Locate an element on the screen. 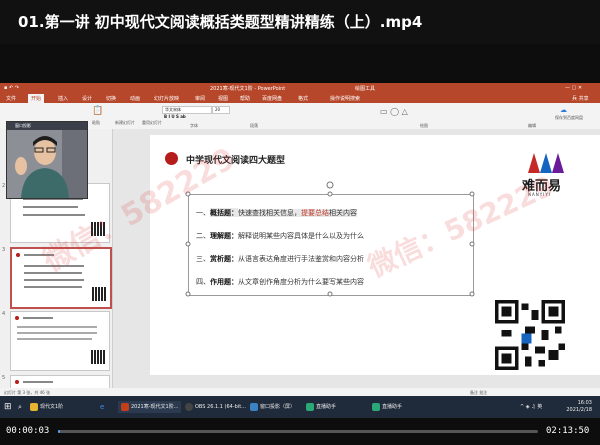  tab-view: 视图 is located at coordinates (223, 98).